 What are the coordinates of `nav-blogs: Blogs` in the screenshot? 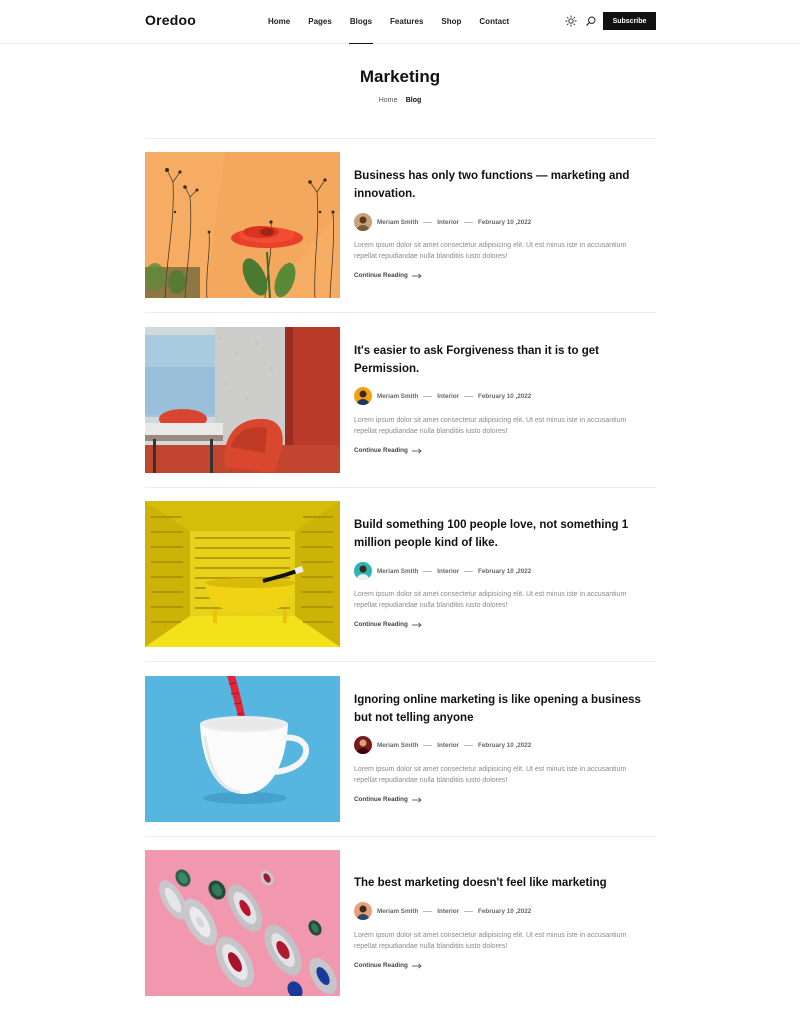 It's located at (361, 22).